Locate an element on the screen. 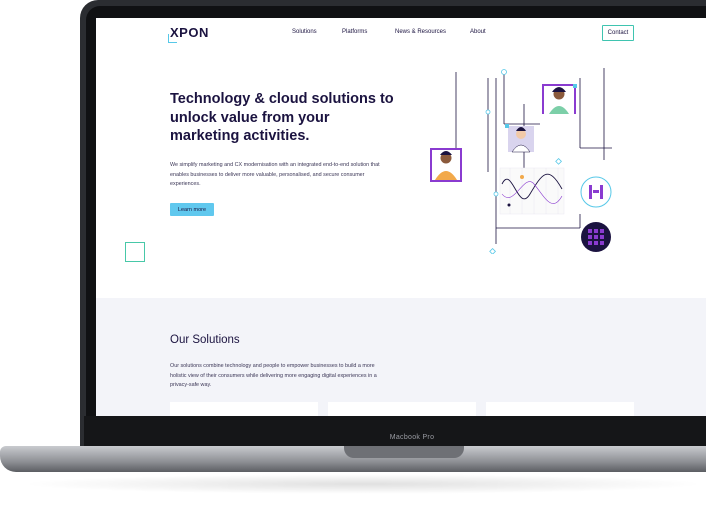 The image size is (706, 508). logo-mark-icon is located at coordinates (172, 38).